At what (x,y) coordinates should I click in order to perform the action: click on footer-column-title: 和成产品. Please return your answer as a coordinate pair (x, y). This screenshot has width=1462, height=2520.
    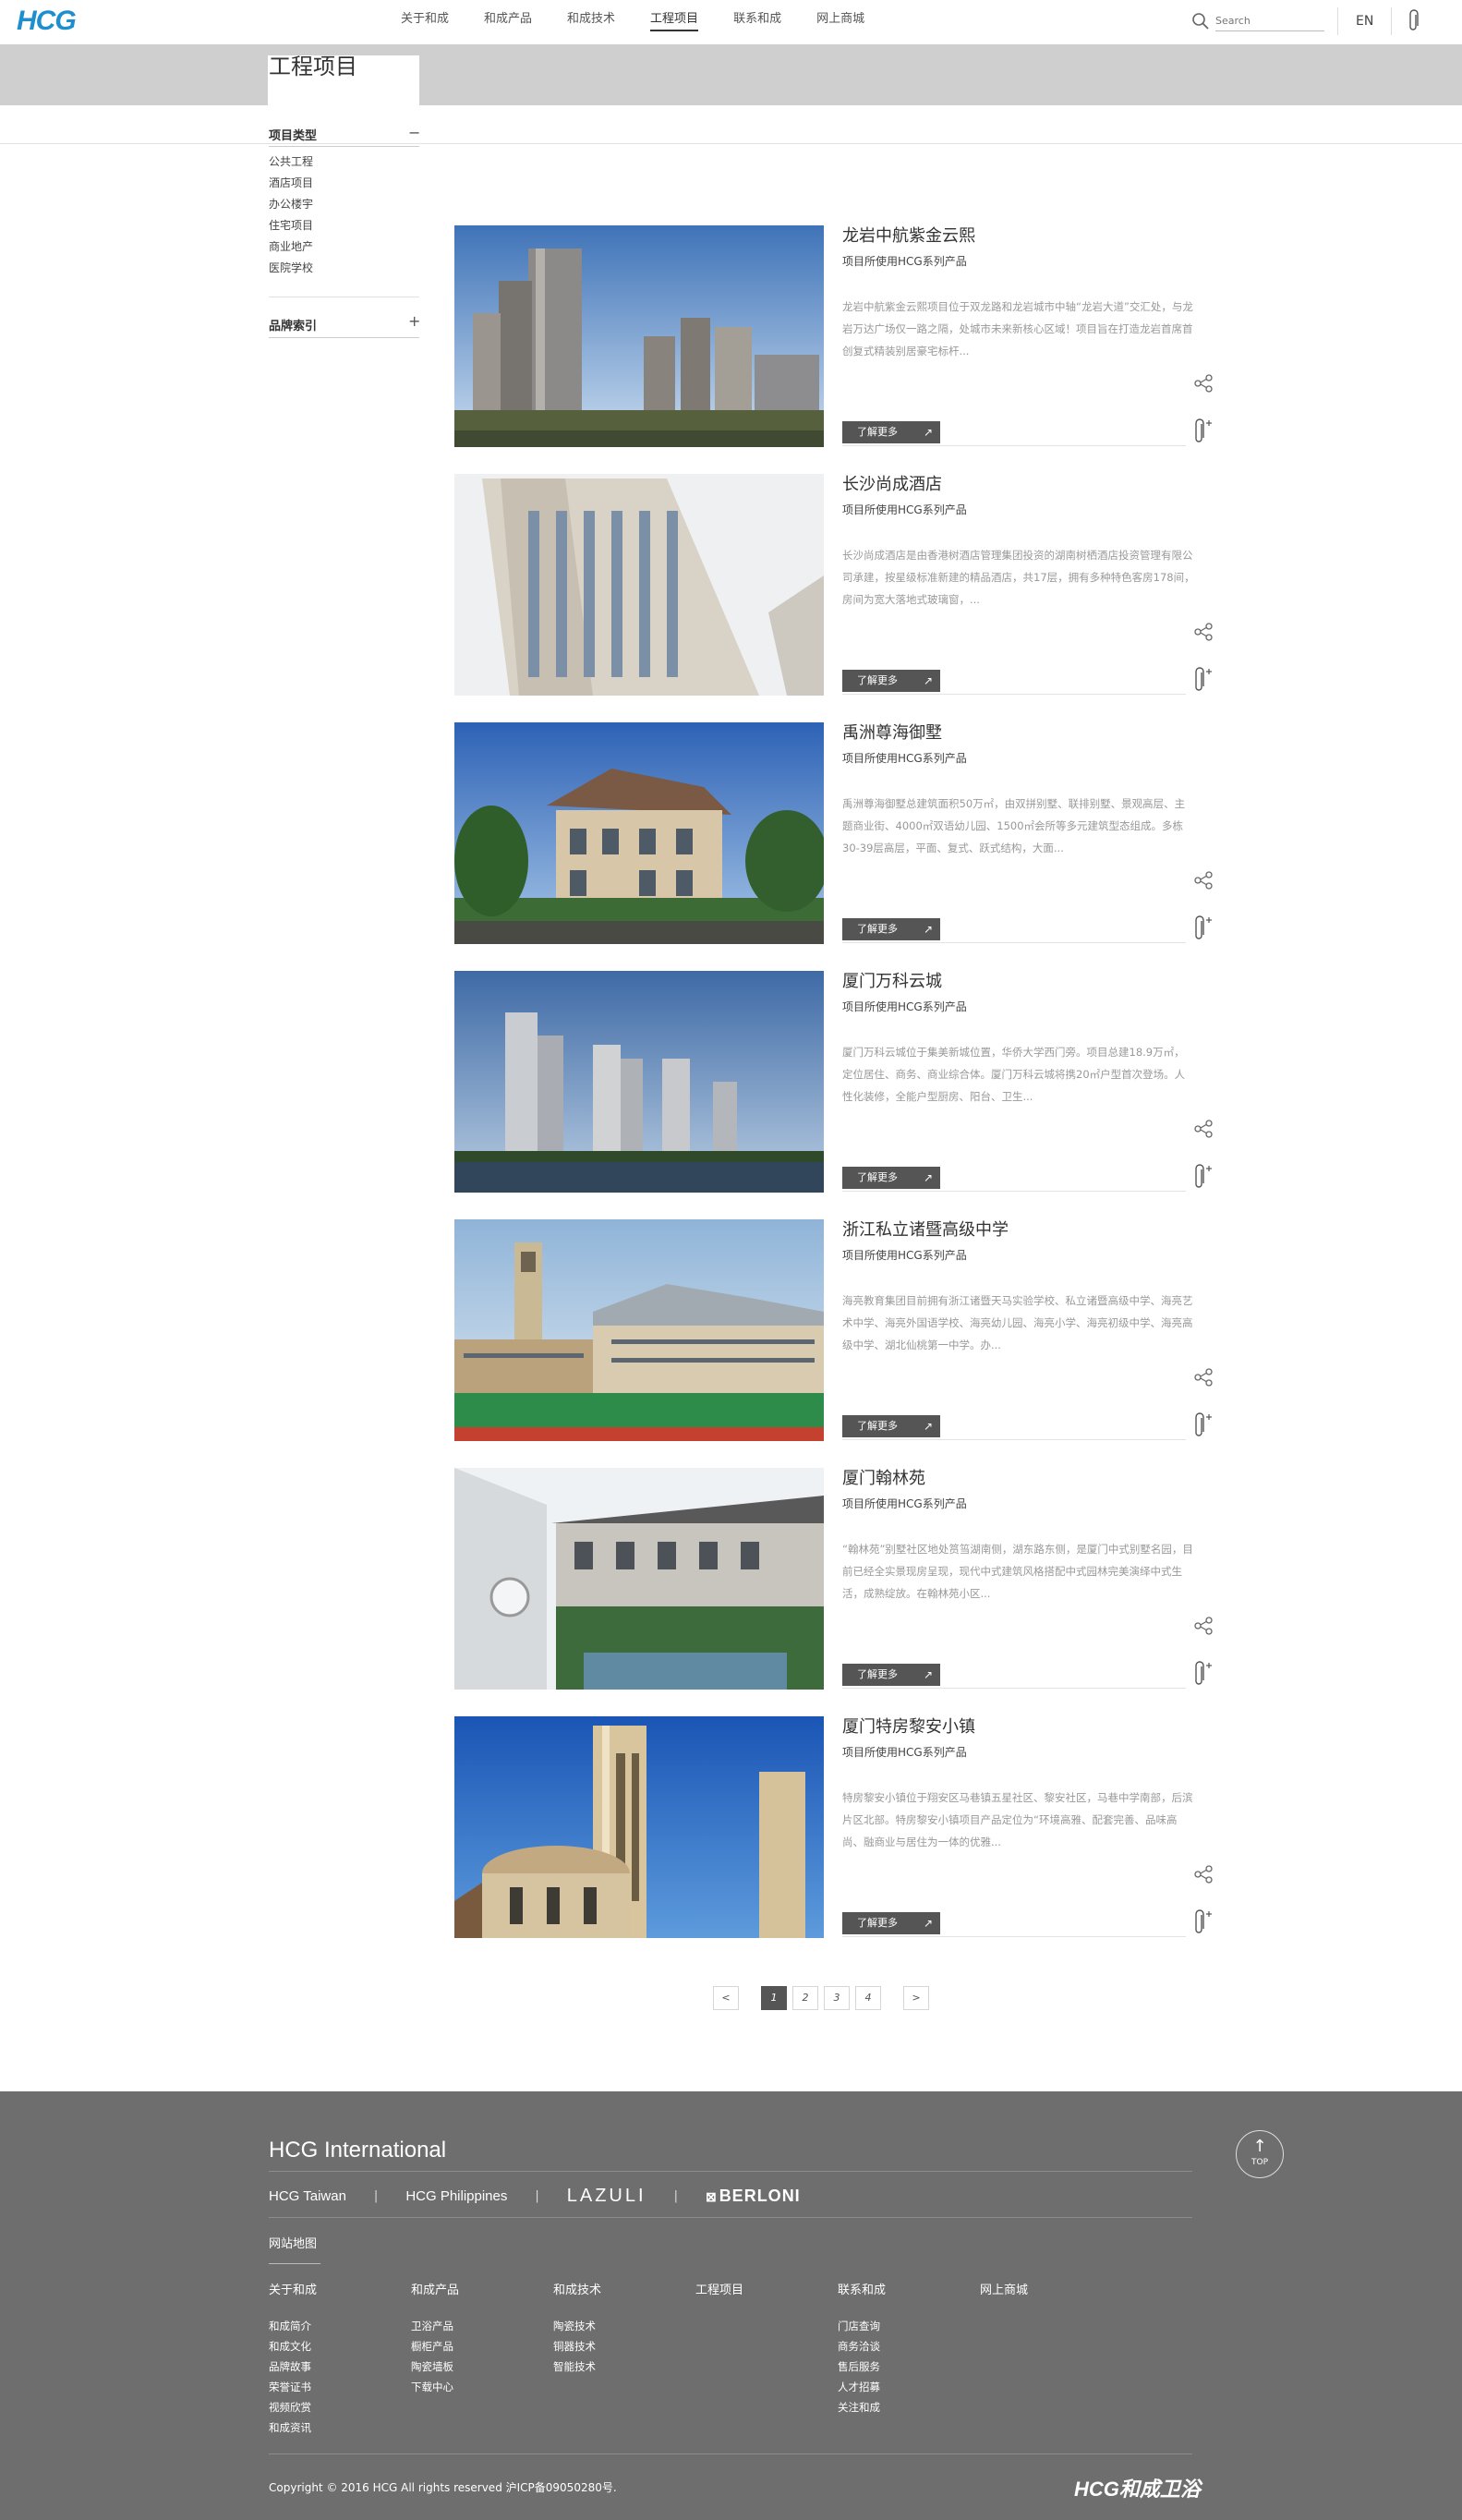
    Looking at the image, I should click on (435, 2288).